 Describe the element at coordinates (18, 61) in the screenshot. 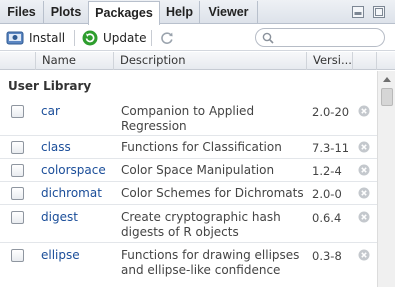

I see `column-header-checkbox` at that location.